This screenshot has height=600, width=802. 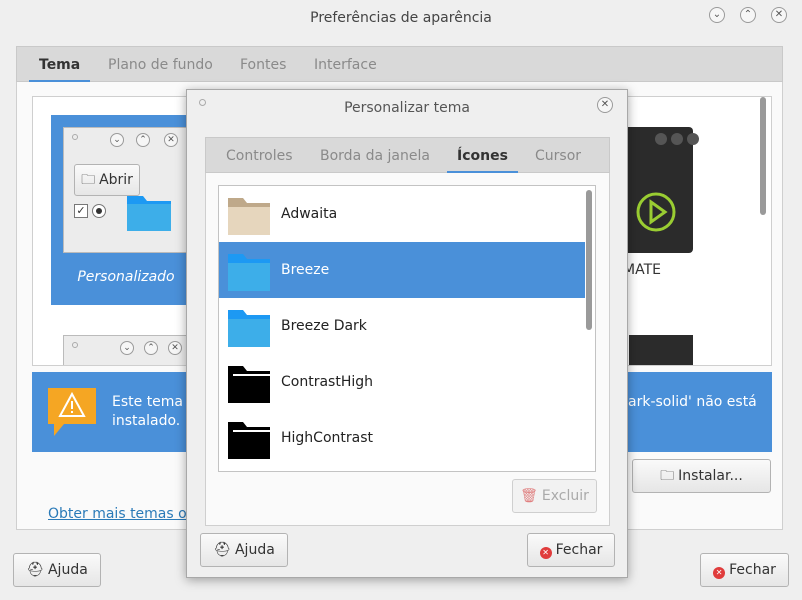 I want to click on checkbox-icon: ✓, so click(x=81, y=211).